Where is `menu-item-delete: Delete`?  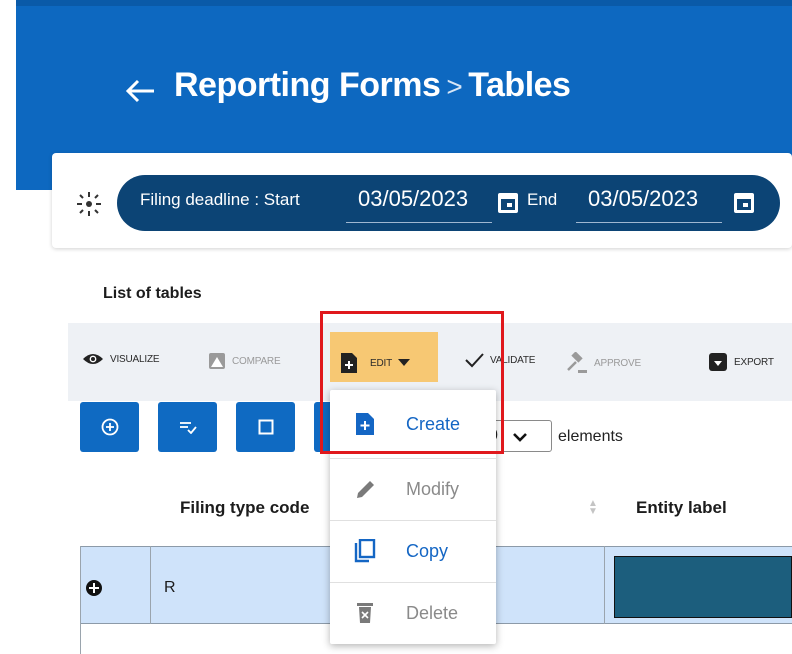 menu-item-delete: Delete is located at coordinates (413, 612).